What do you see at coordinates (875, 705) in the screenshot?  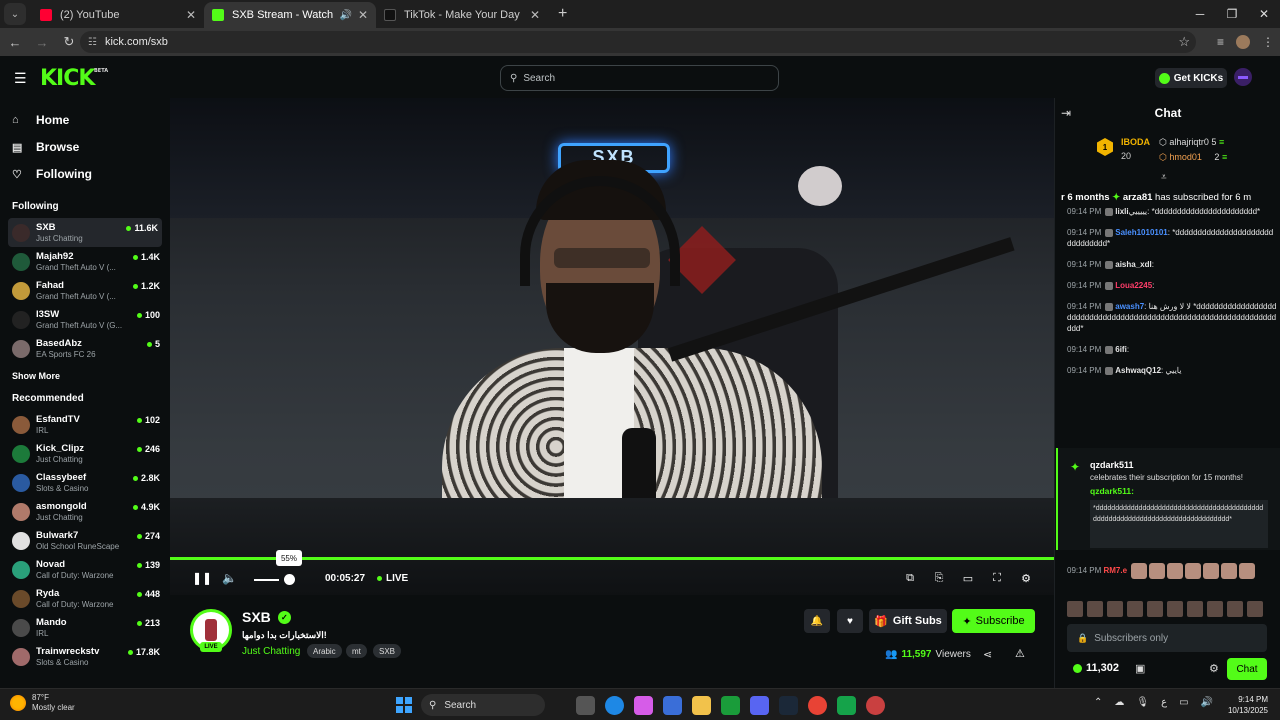 I see `app-icon` at bounding box center [875, 705].